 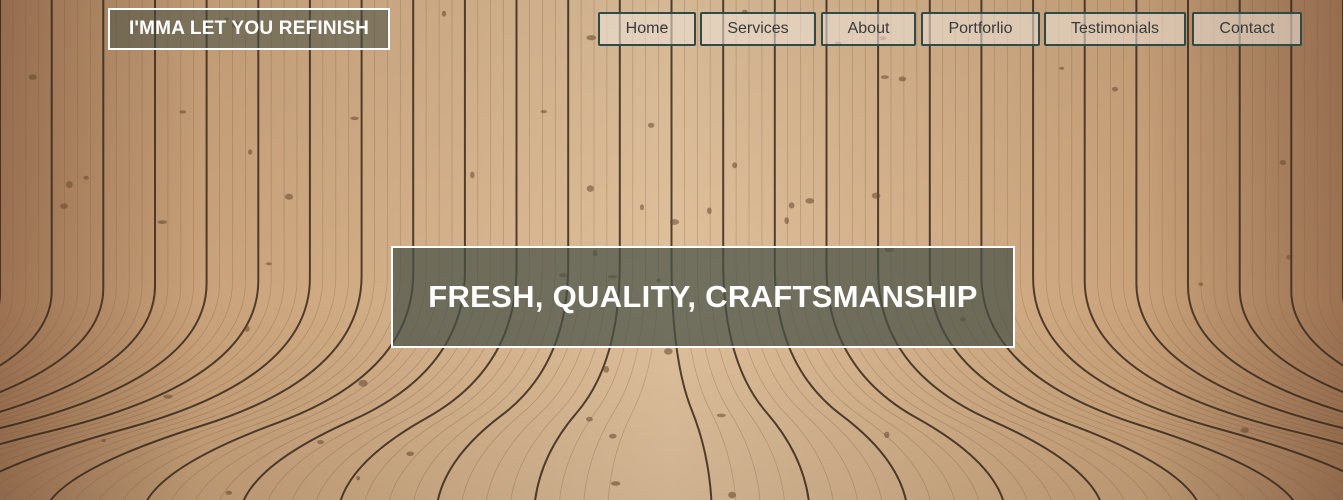 What do you see at coordinates (868, 29) in the screenshot?
I see `nav-about-button: About` at bounding box center [868, 29].